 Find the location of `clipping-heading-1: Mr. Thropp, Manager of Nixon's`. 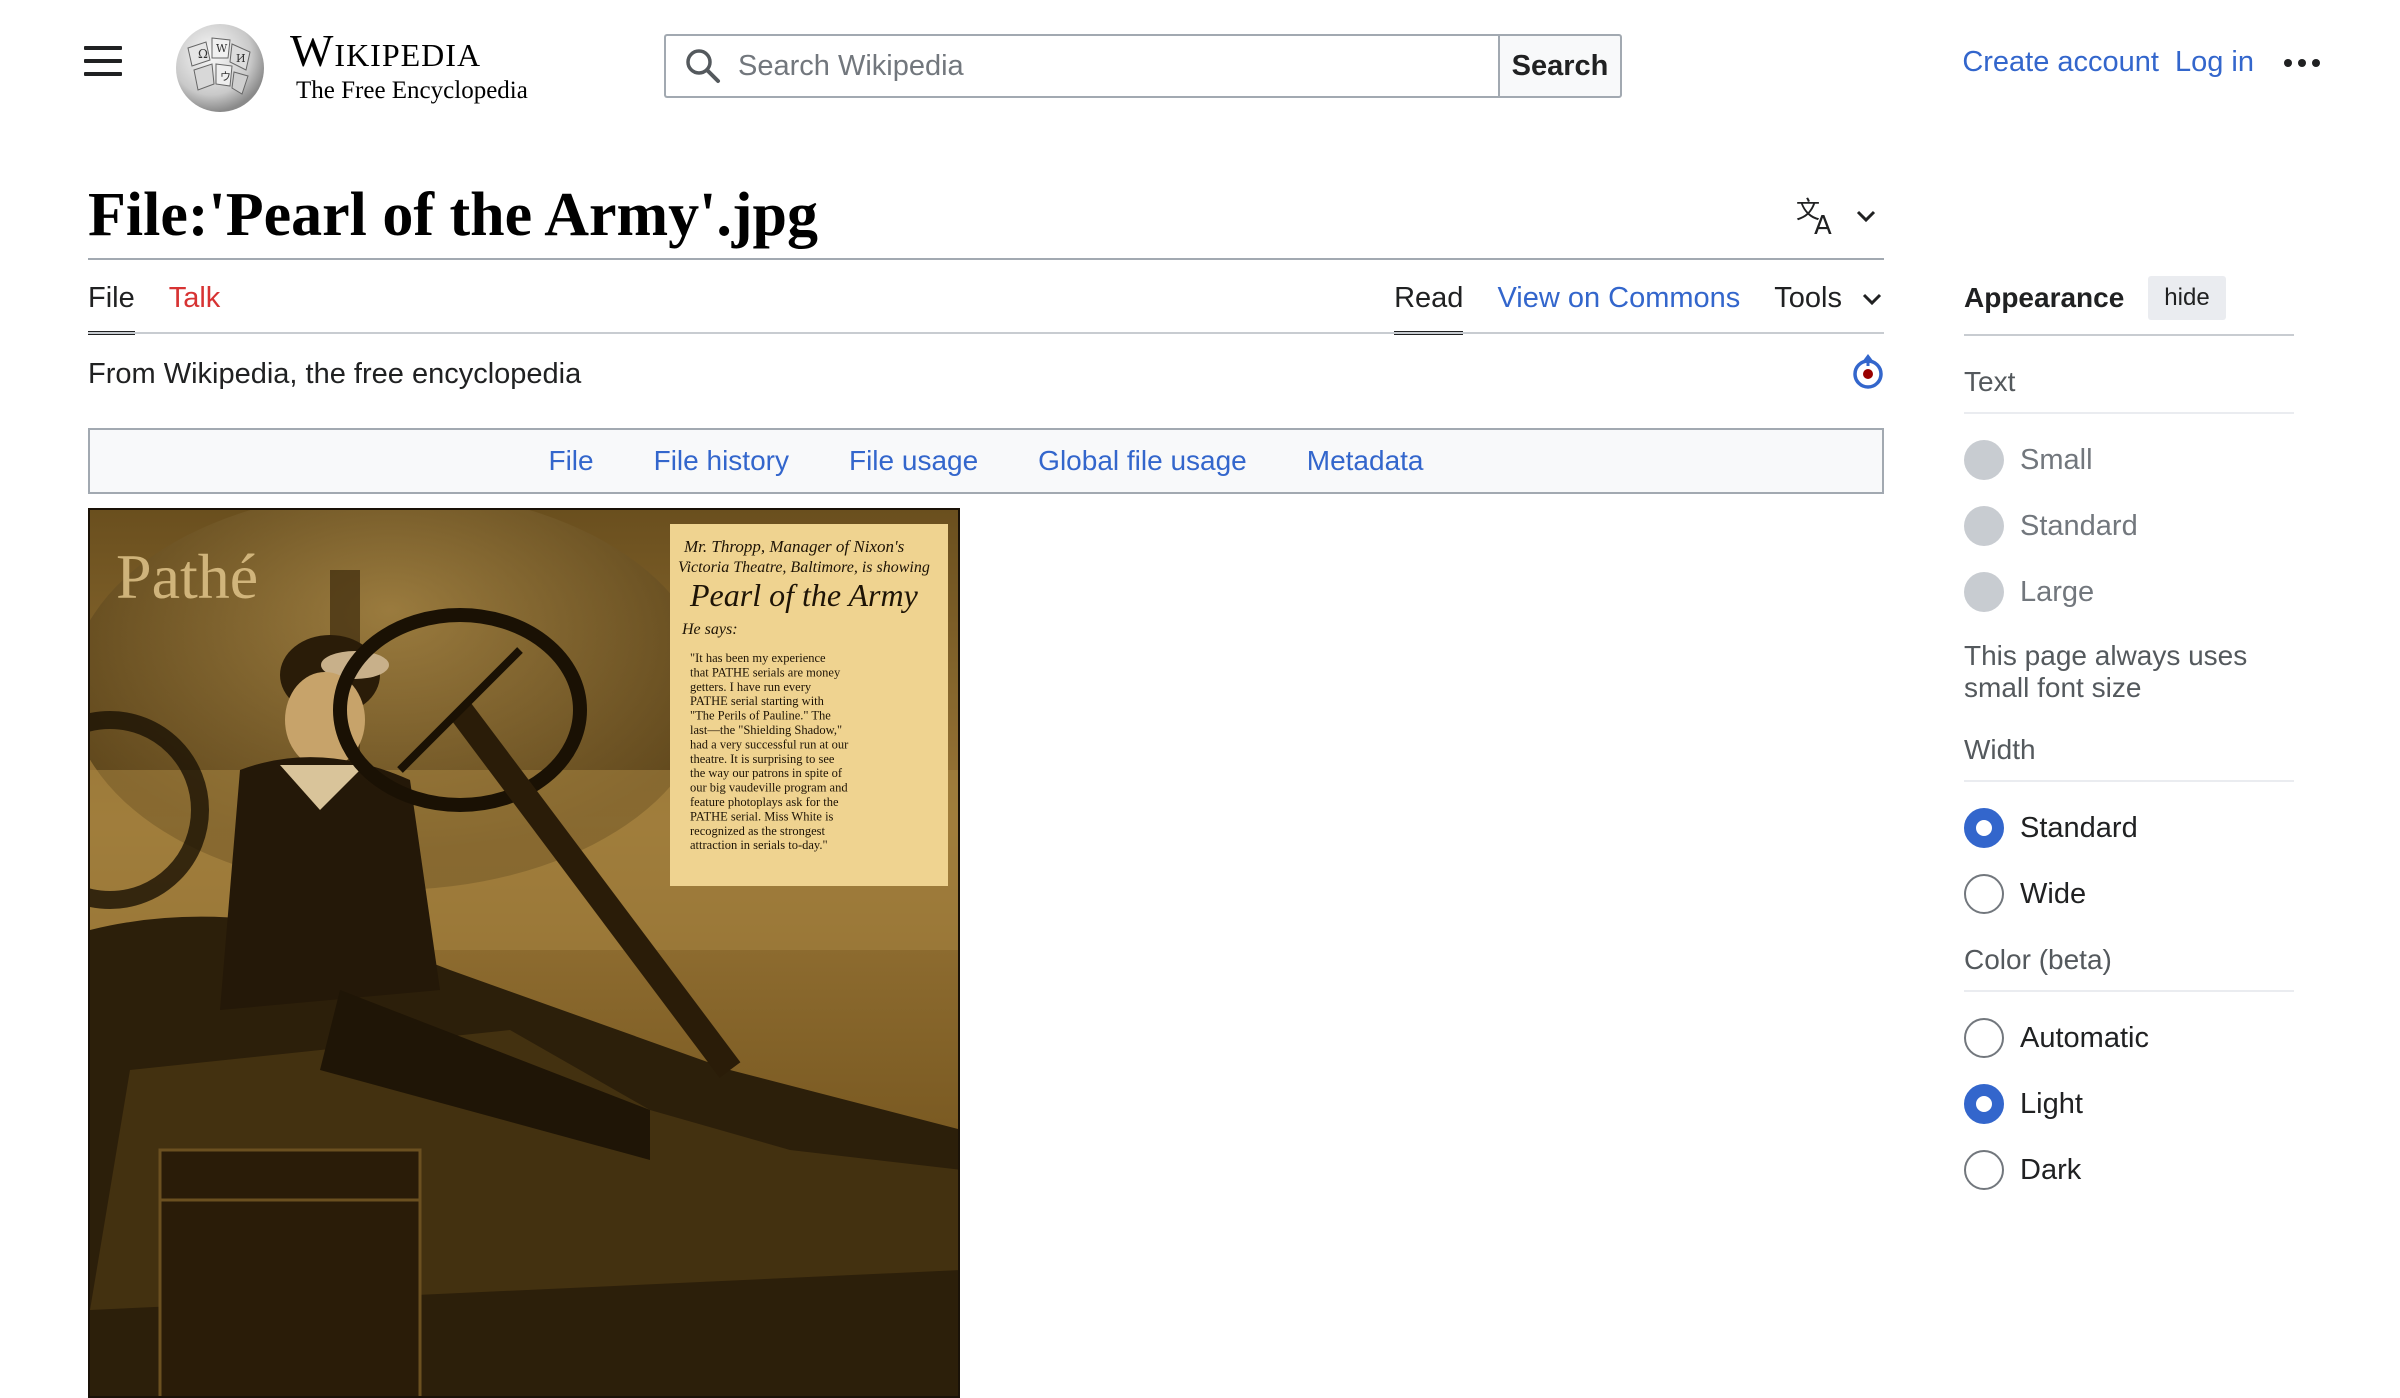

clipping-heading-1: Mr. Thropp, Manager of Nixon's is located at coordinates (794, 546).